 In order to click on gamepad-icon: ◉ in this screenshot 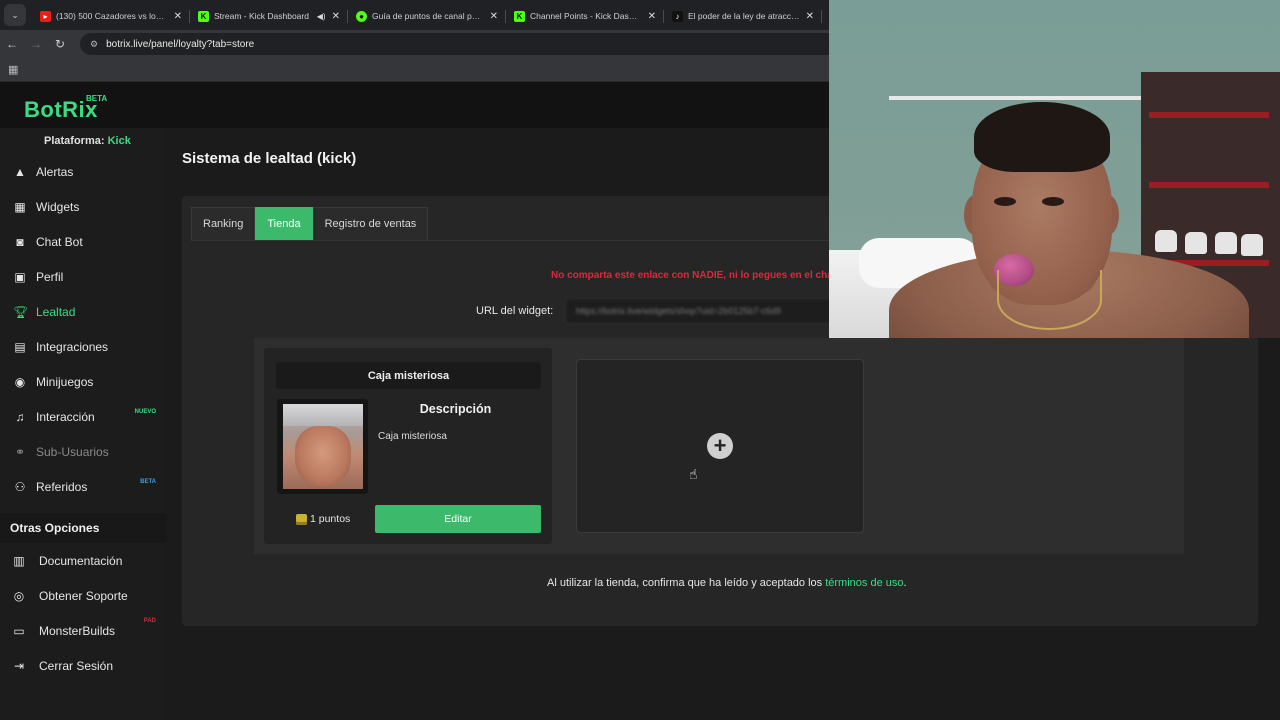, I will do `click(20, 382)`.